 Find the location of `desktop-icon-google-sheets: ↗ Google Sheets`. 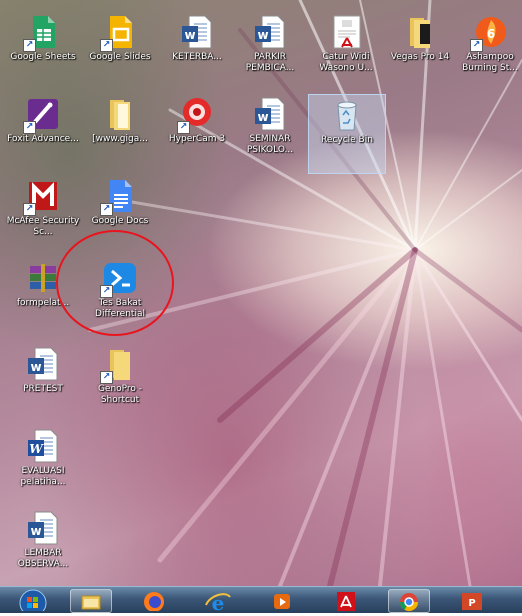

desktop-icon-google-sheets: ↗ Google Sheets is located at coordinates (43, 51).